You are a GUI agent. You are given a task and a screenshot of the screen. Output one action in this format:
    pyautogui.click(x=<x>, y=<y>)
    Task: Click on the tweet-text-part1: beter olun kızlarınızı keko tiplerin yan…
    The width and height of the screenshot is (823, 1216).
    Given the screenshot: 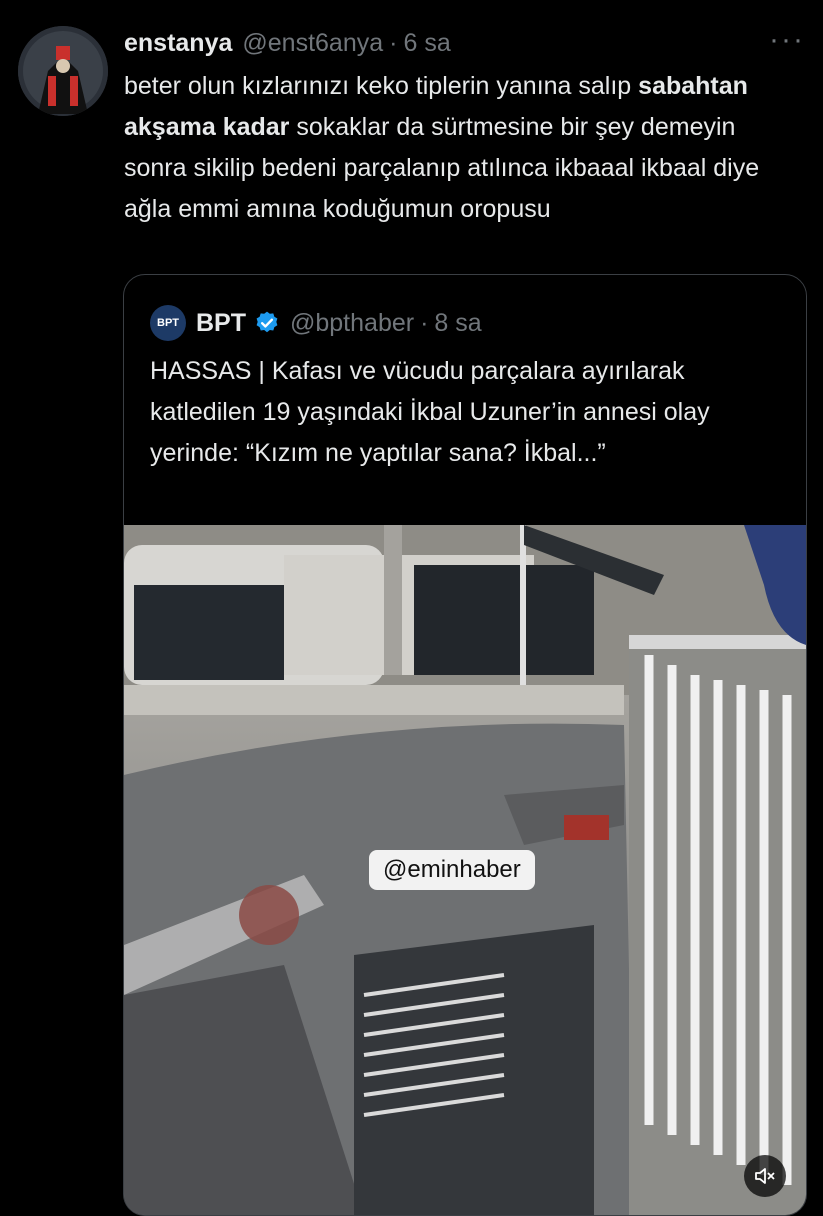 What is the action you would take?
    pyautogui.click(x=381, y=86)
    